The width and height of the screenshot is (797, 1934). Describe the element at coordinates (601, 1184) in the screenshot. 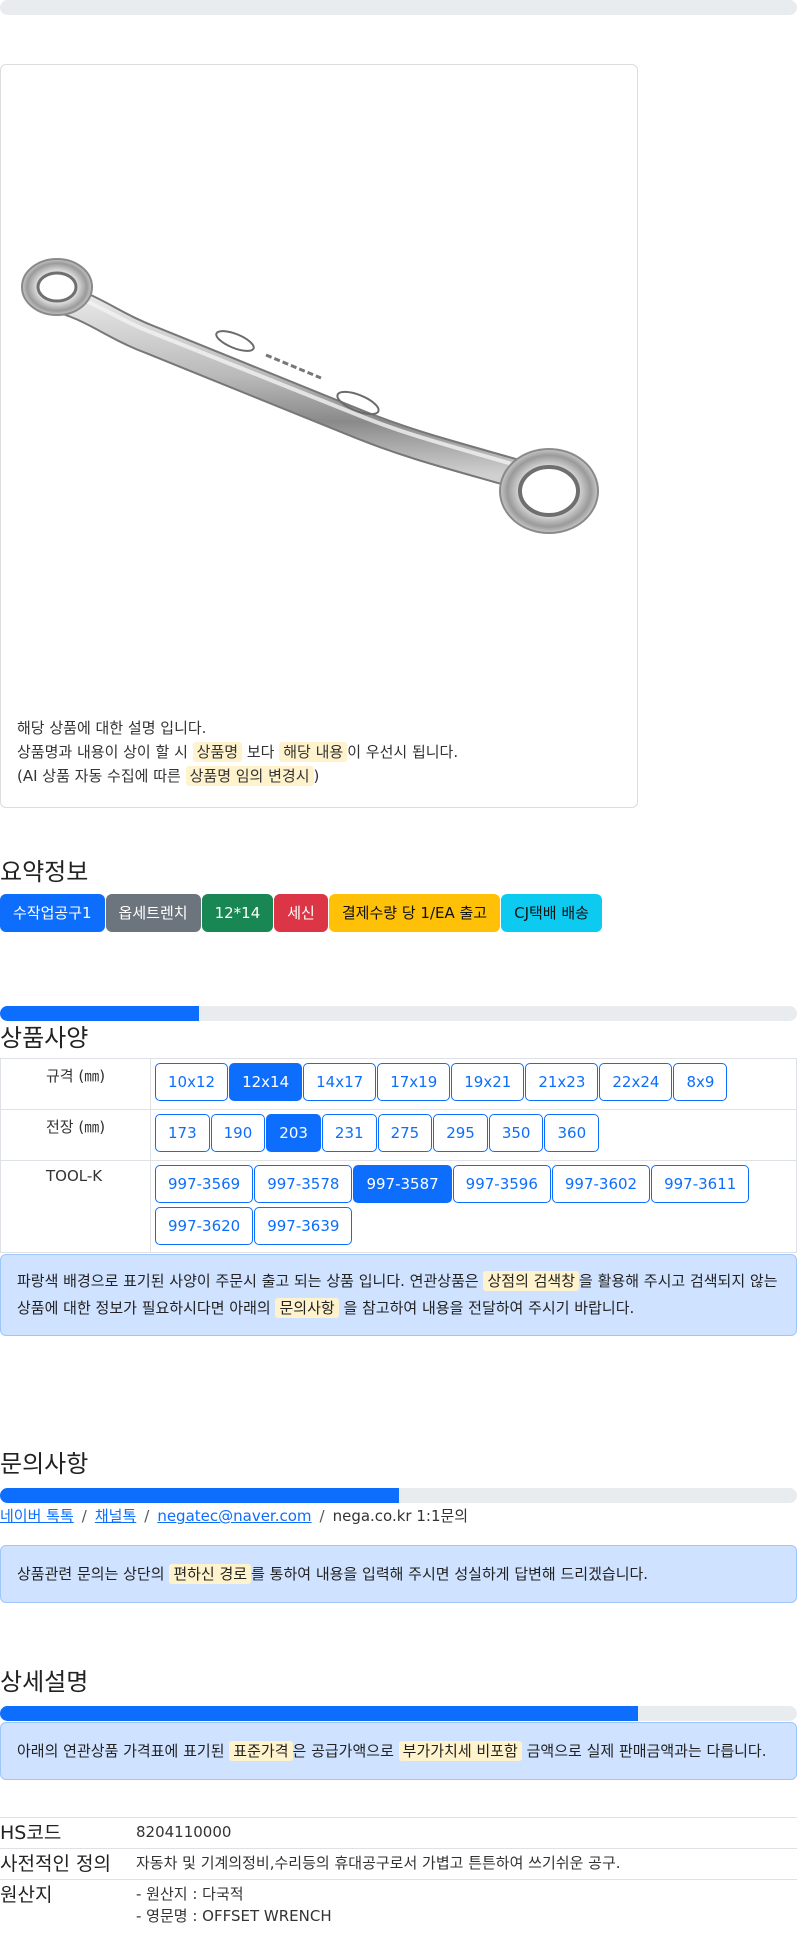

I see `spec-option: 997-3602` at that location.